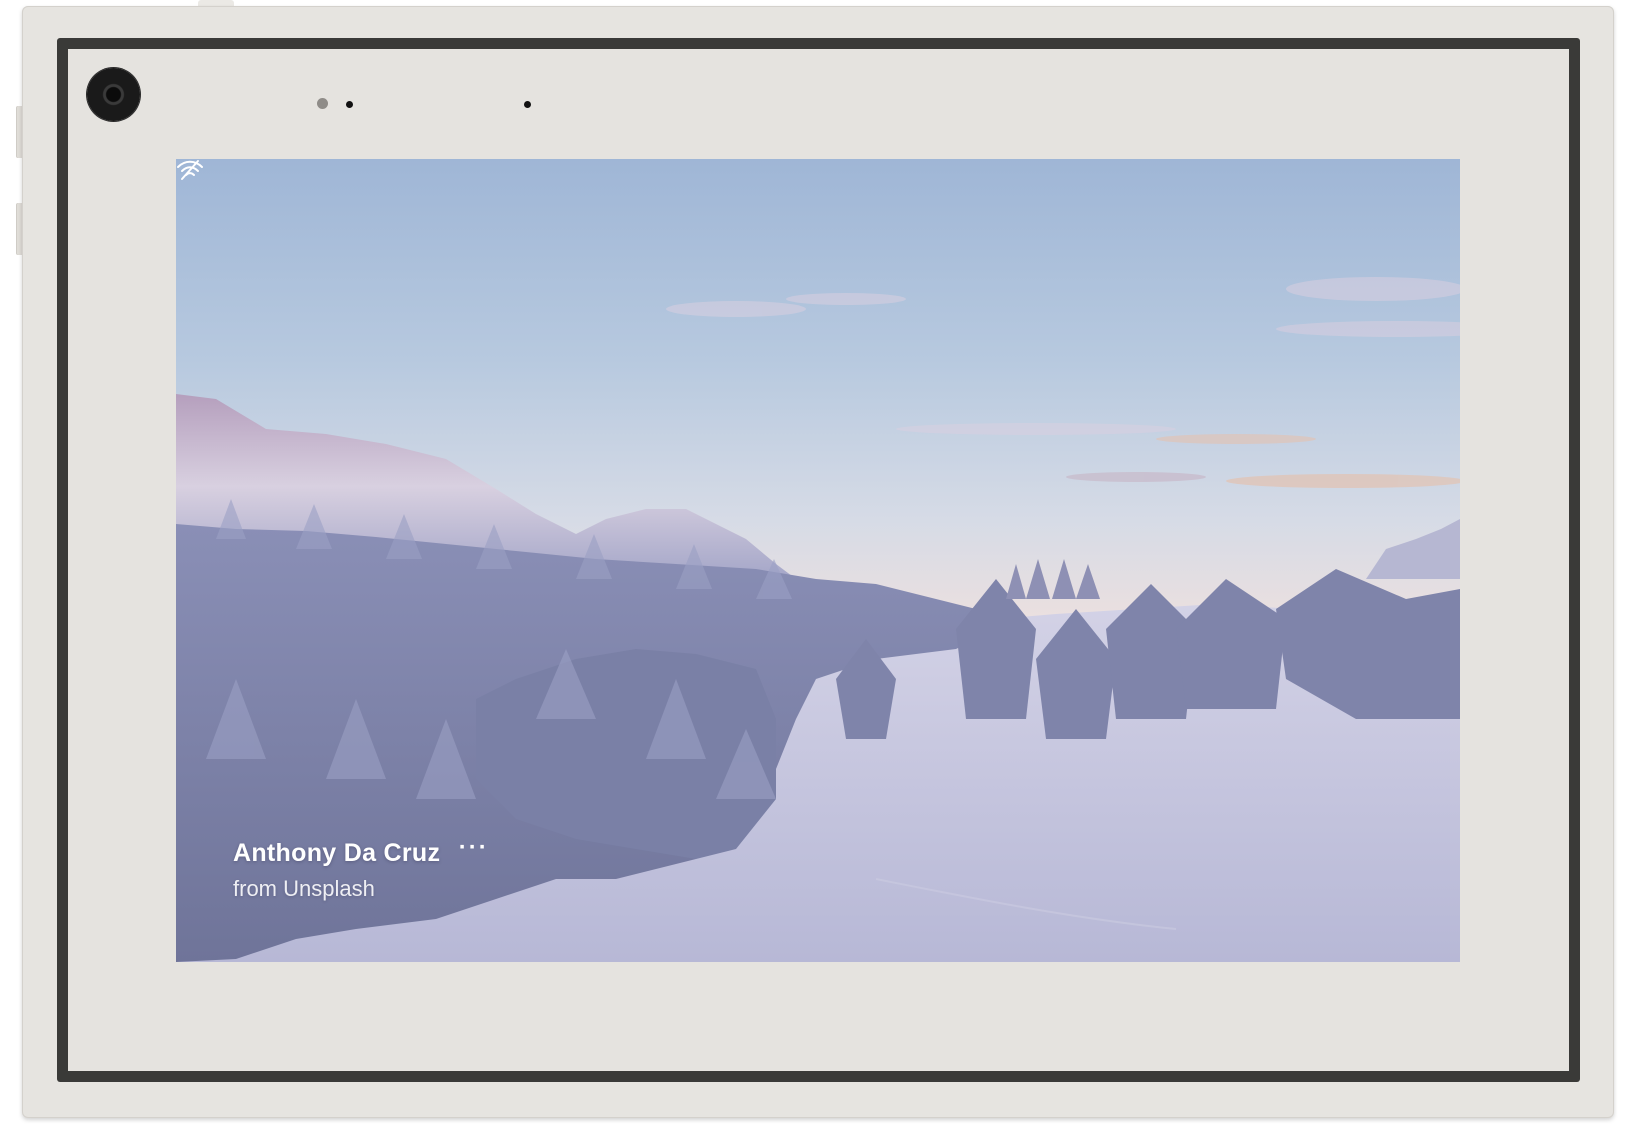  I want to click on photo-author: Anthony Da Cruz, so click(337, 853).